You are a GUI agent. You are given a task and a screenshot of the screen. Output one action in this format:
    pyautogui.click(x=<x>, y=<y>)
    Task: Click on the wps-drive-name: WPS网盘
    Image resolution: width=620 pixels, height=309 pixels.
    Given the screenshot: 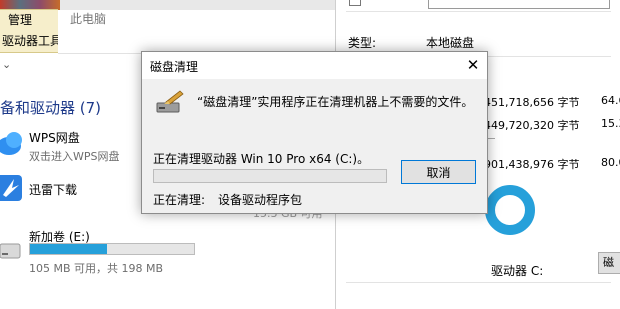 What is the action you would take?
    pyautogui.click(x=54, y=137)
    